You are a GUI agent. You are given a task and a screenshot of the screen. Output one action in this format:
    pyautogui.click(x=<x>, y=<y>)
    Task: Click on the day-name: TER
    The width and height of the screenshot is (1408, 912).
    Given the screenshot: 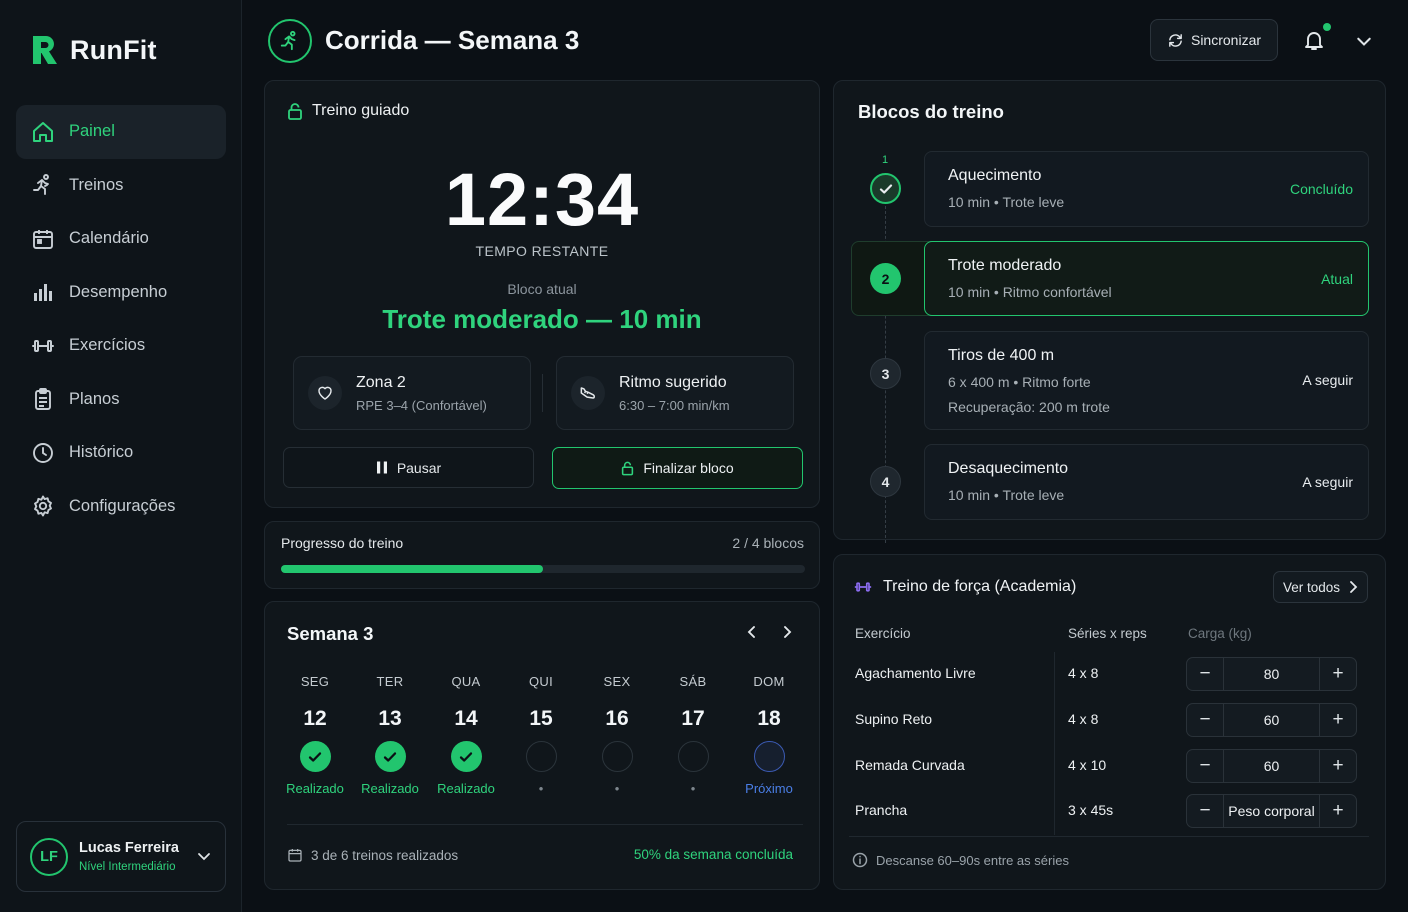 What is the action you would take?
    pyautogui.click(x=390, y=681)
    